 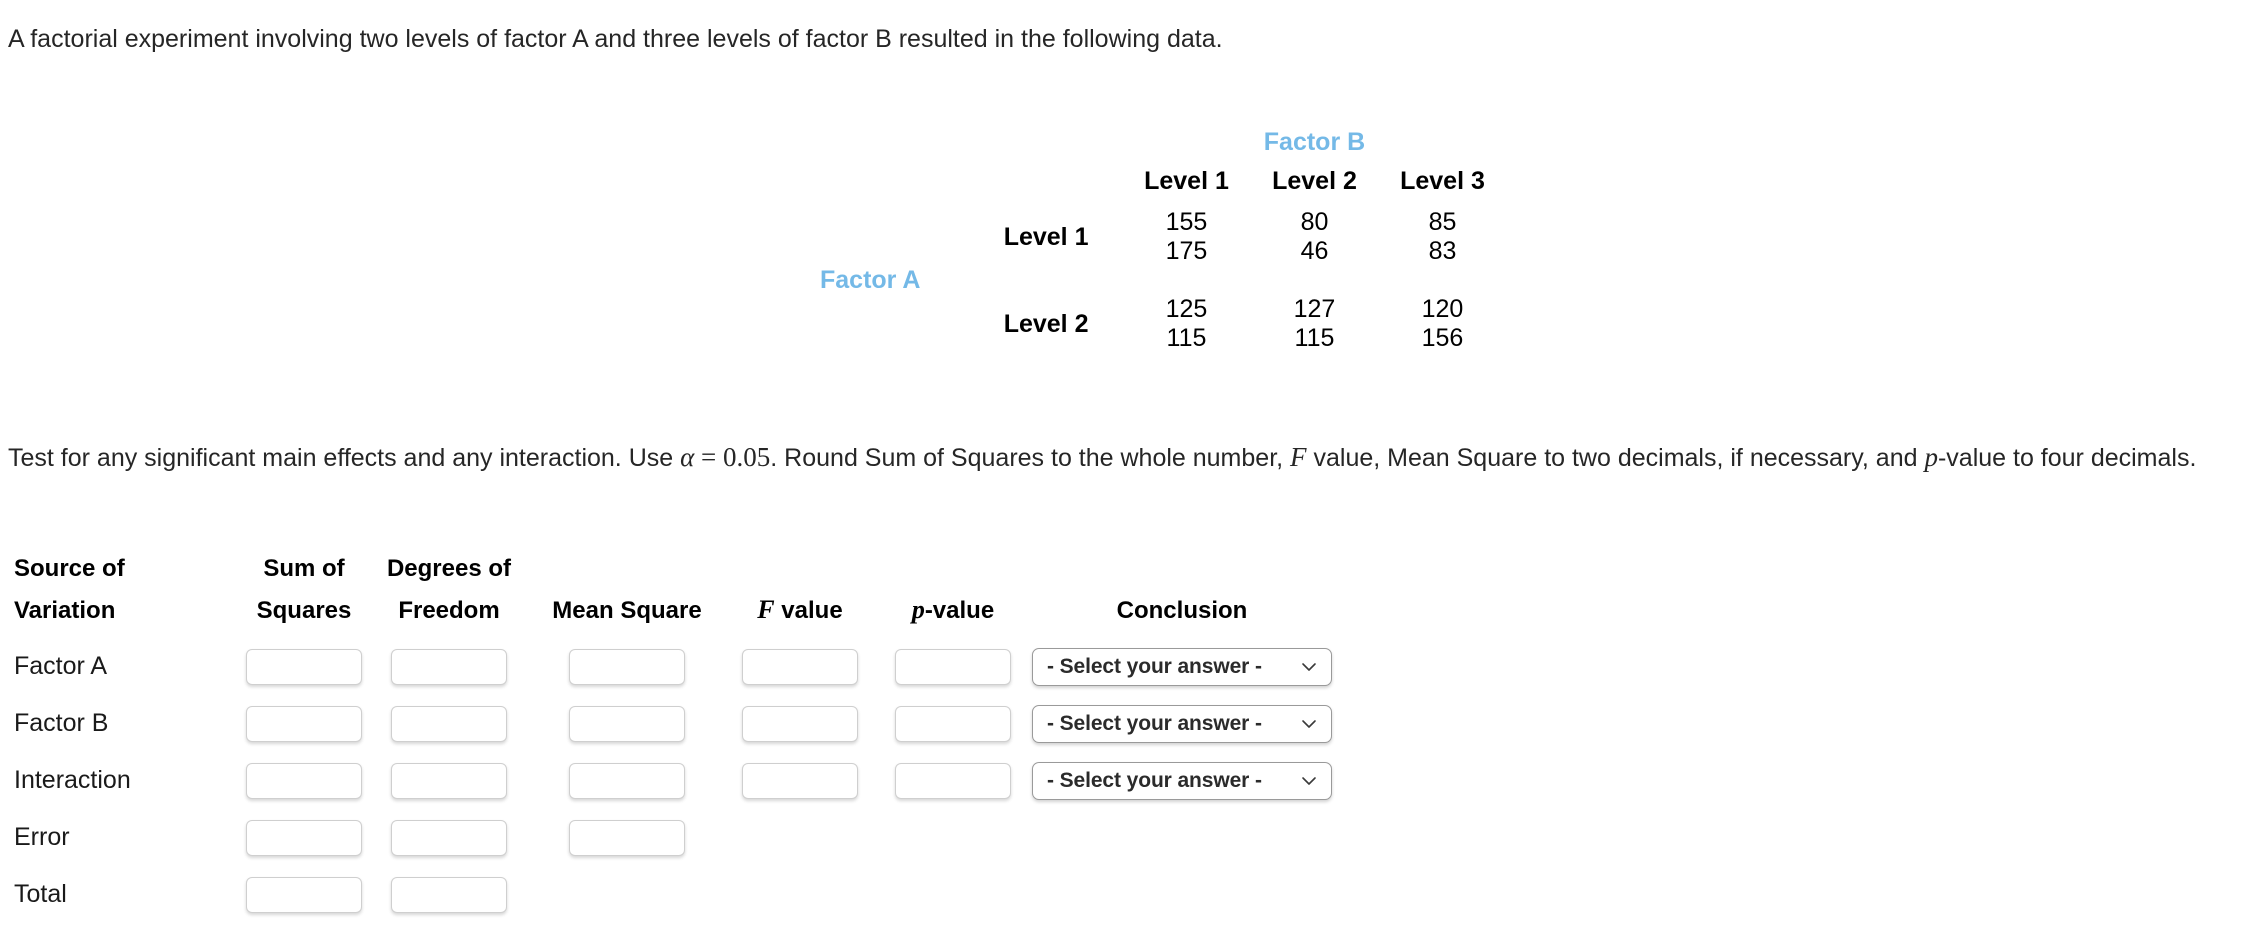 What do you see at coordinates (709, 457) in the screenshot?
I see `equals-symbol: =` at bounding box center [709, 457].